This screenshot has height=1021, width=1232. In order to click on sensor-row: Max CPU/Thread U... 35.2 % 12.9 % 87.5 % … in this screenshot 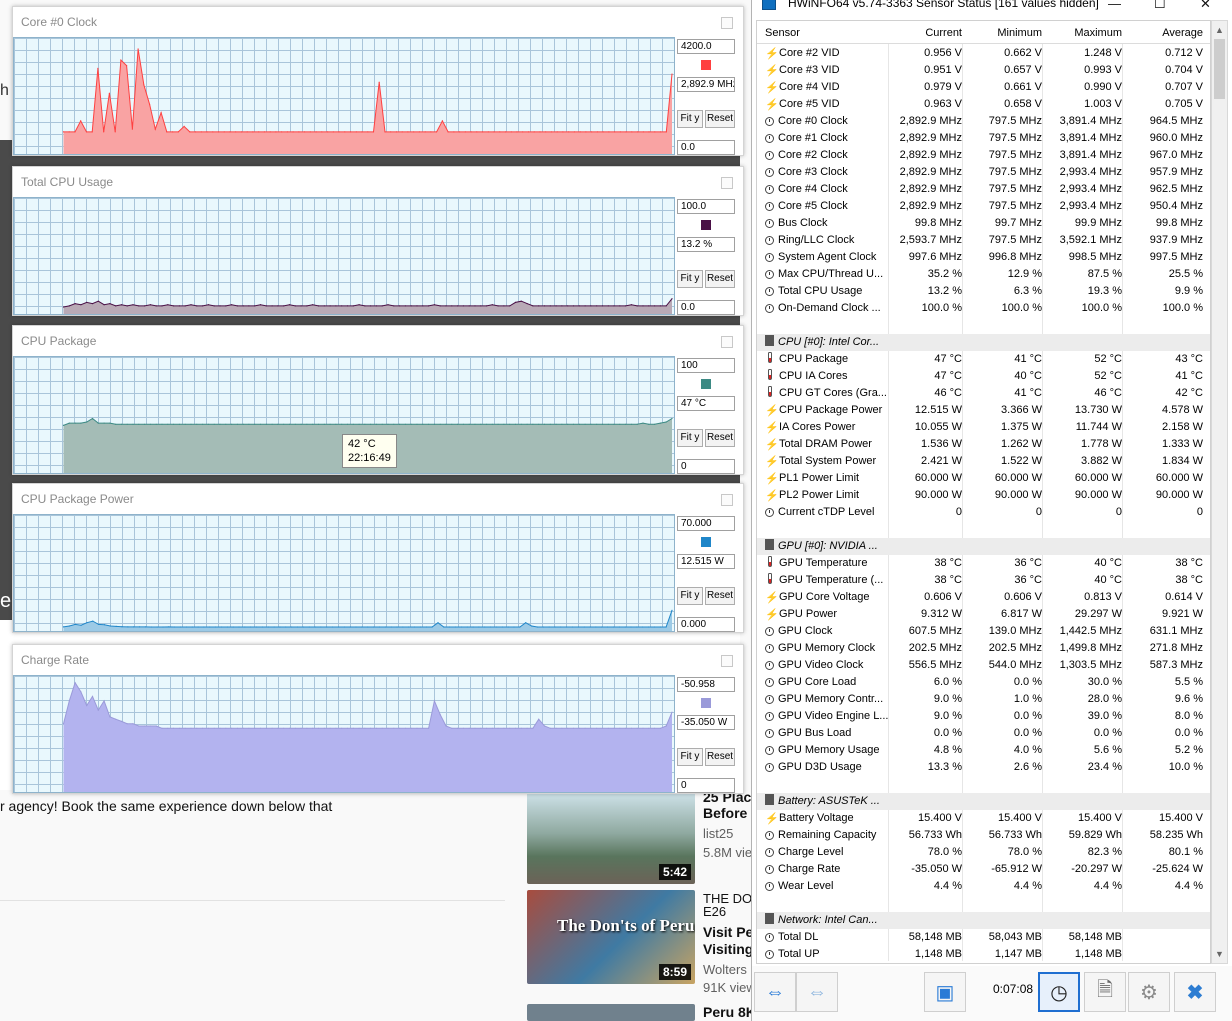, I will do `click(983, 274)`.